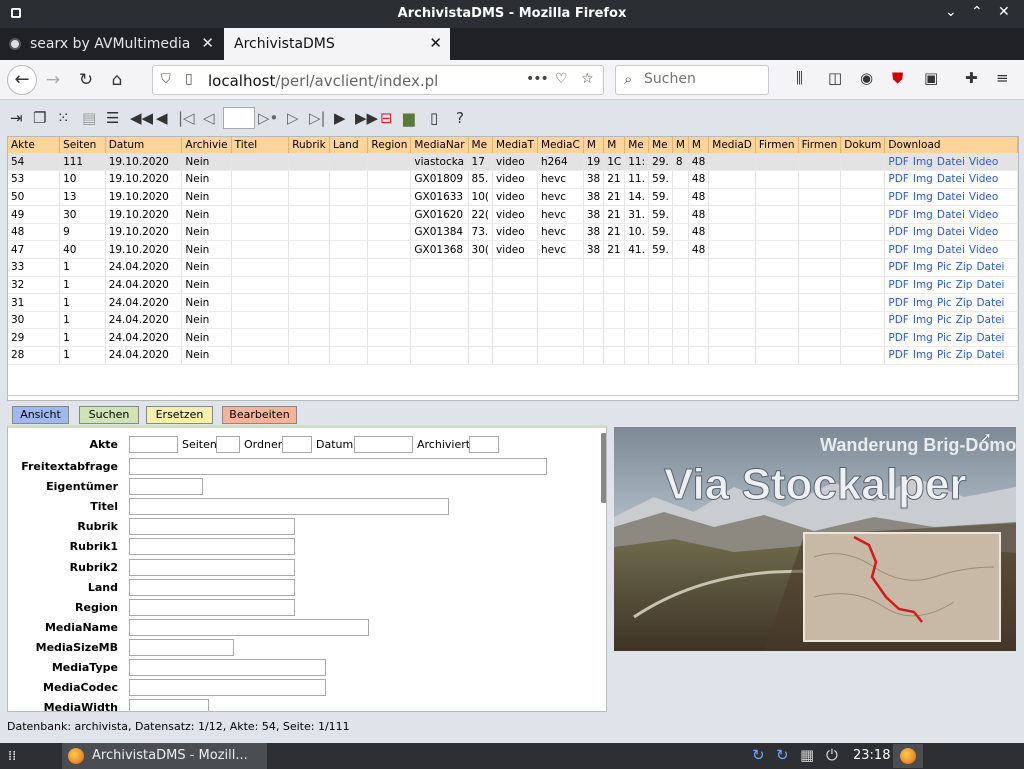 Image resolution: width=1024 pixels, height=769 pixels. What do you see at coordinates (897, 78) in the screenshot?
I see `ublock-icon: ⛊` at bounding box center [897, 78].